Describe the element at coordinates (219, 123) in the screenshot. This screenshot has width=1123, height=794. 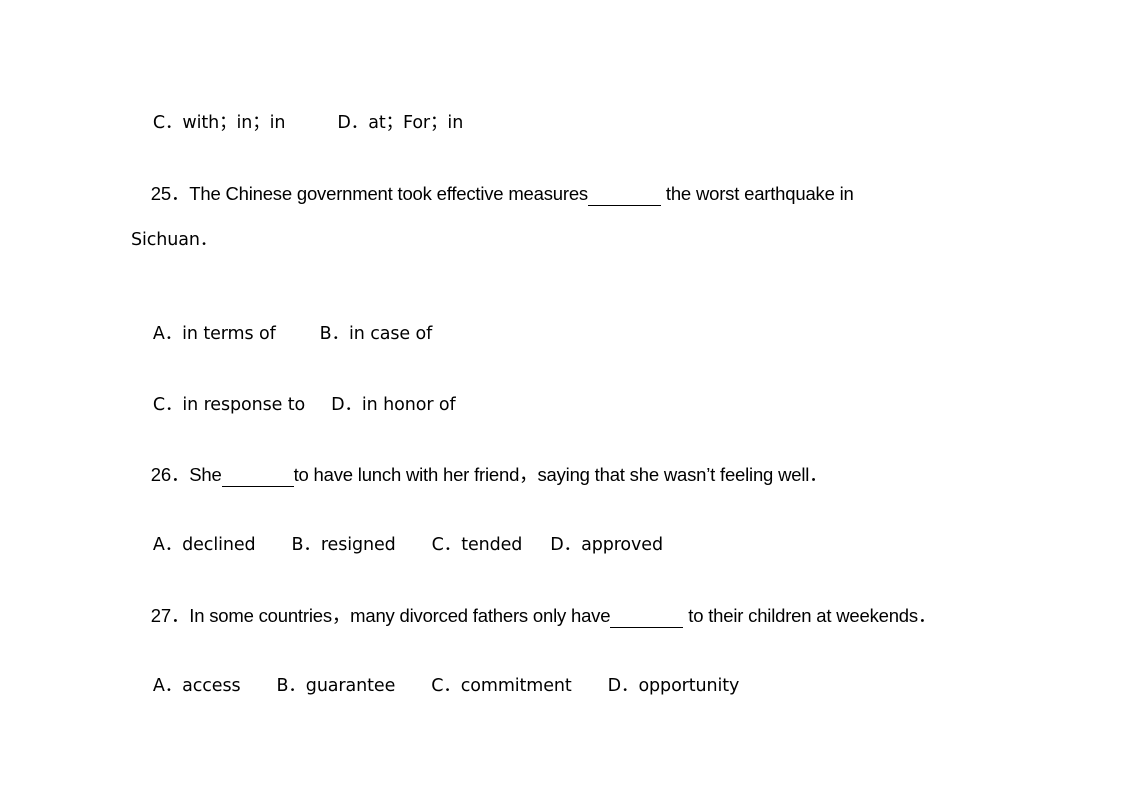
I see `q24-option-c: C．with；in；in` at that location.